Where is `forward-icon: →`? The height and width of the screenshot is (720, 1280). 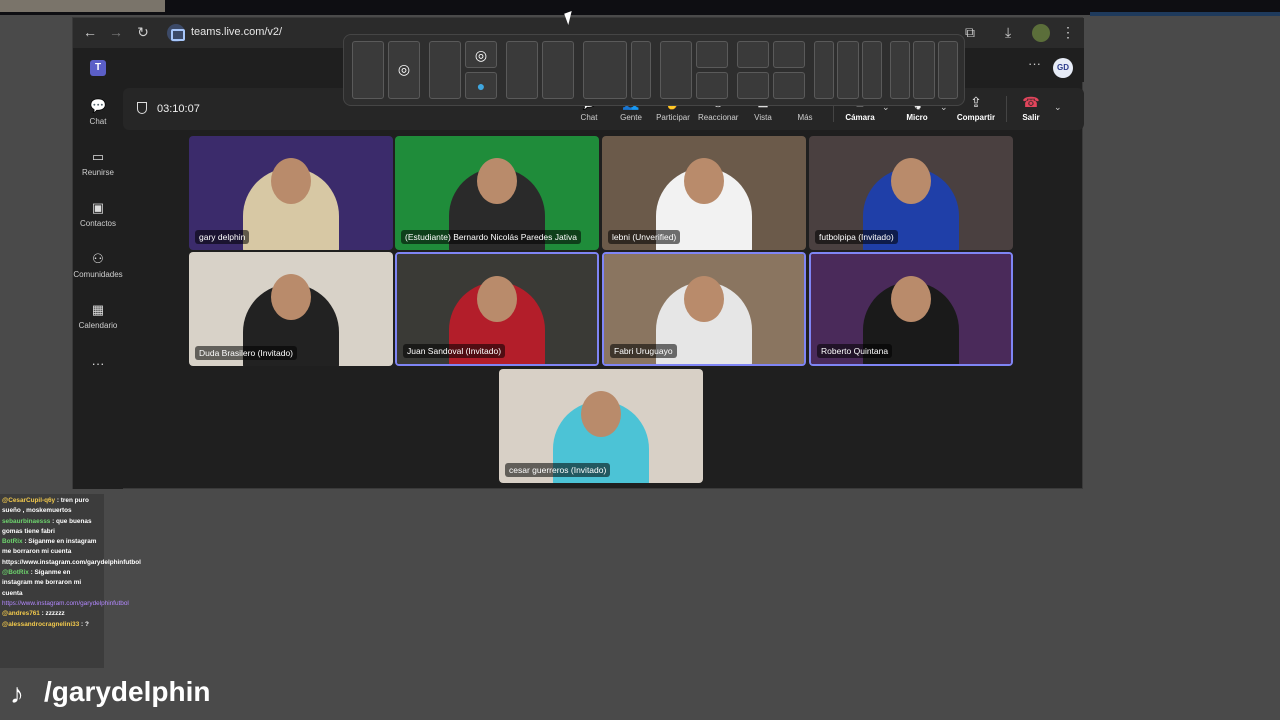 forward-icon: → is located at coordinates (116, 32).